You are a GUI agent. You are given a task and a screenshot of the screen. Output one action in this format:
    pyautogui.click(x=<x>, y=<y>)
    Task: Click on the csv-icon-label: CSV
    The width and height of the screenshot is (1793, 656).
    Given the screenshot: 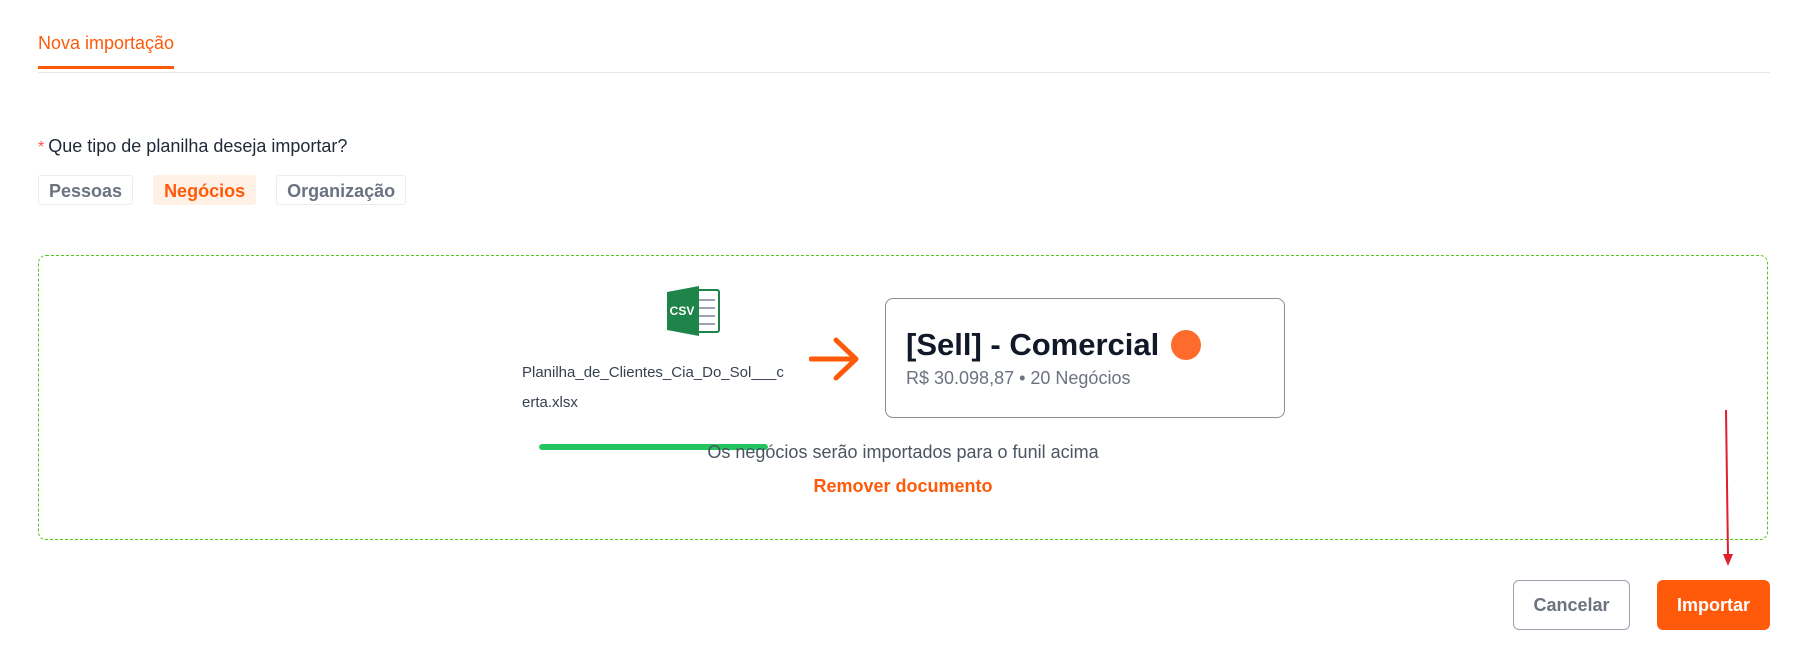 What is the action you would take?
    pyautogui.click(x=682, y=311)
    